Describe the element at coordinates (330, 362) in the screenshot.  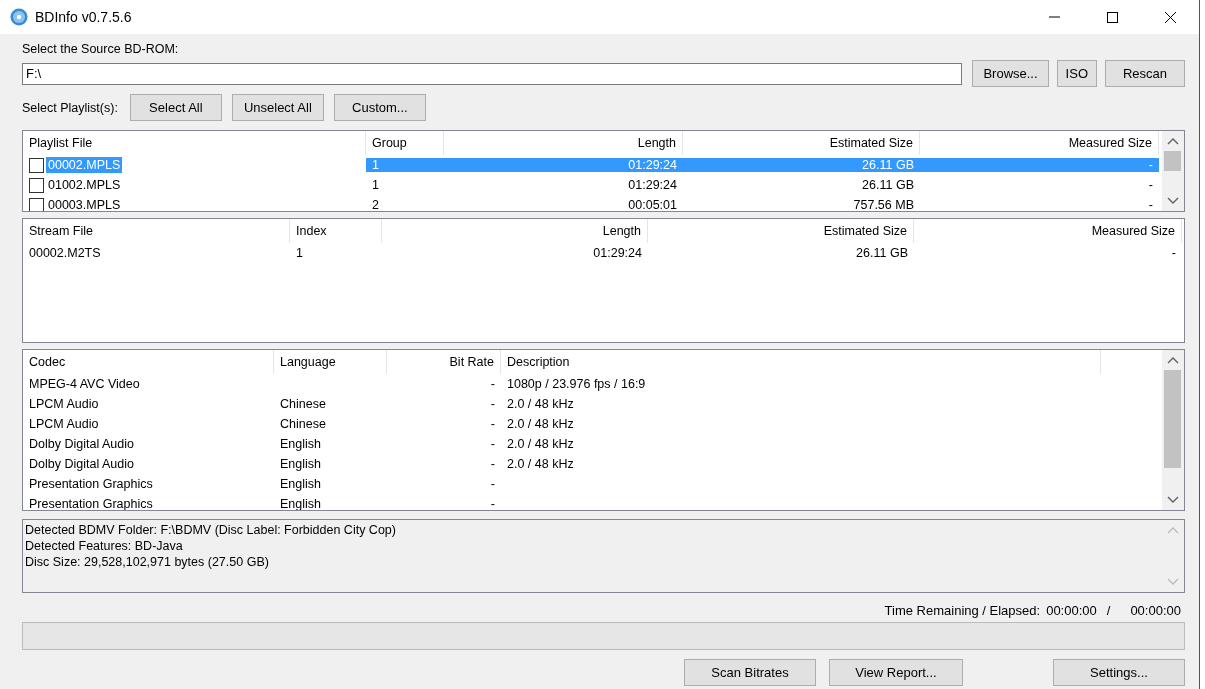
I see `column-header: Language` at that location.